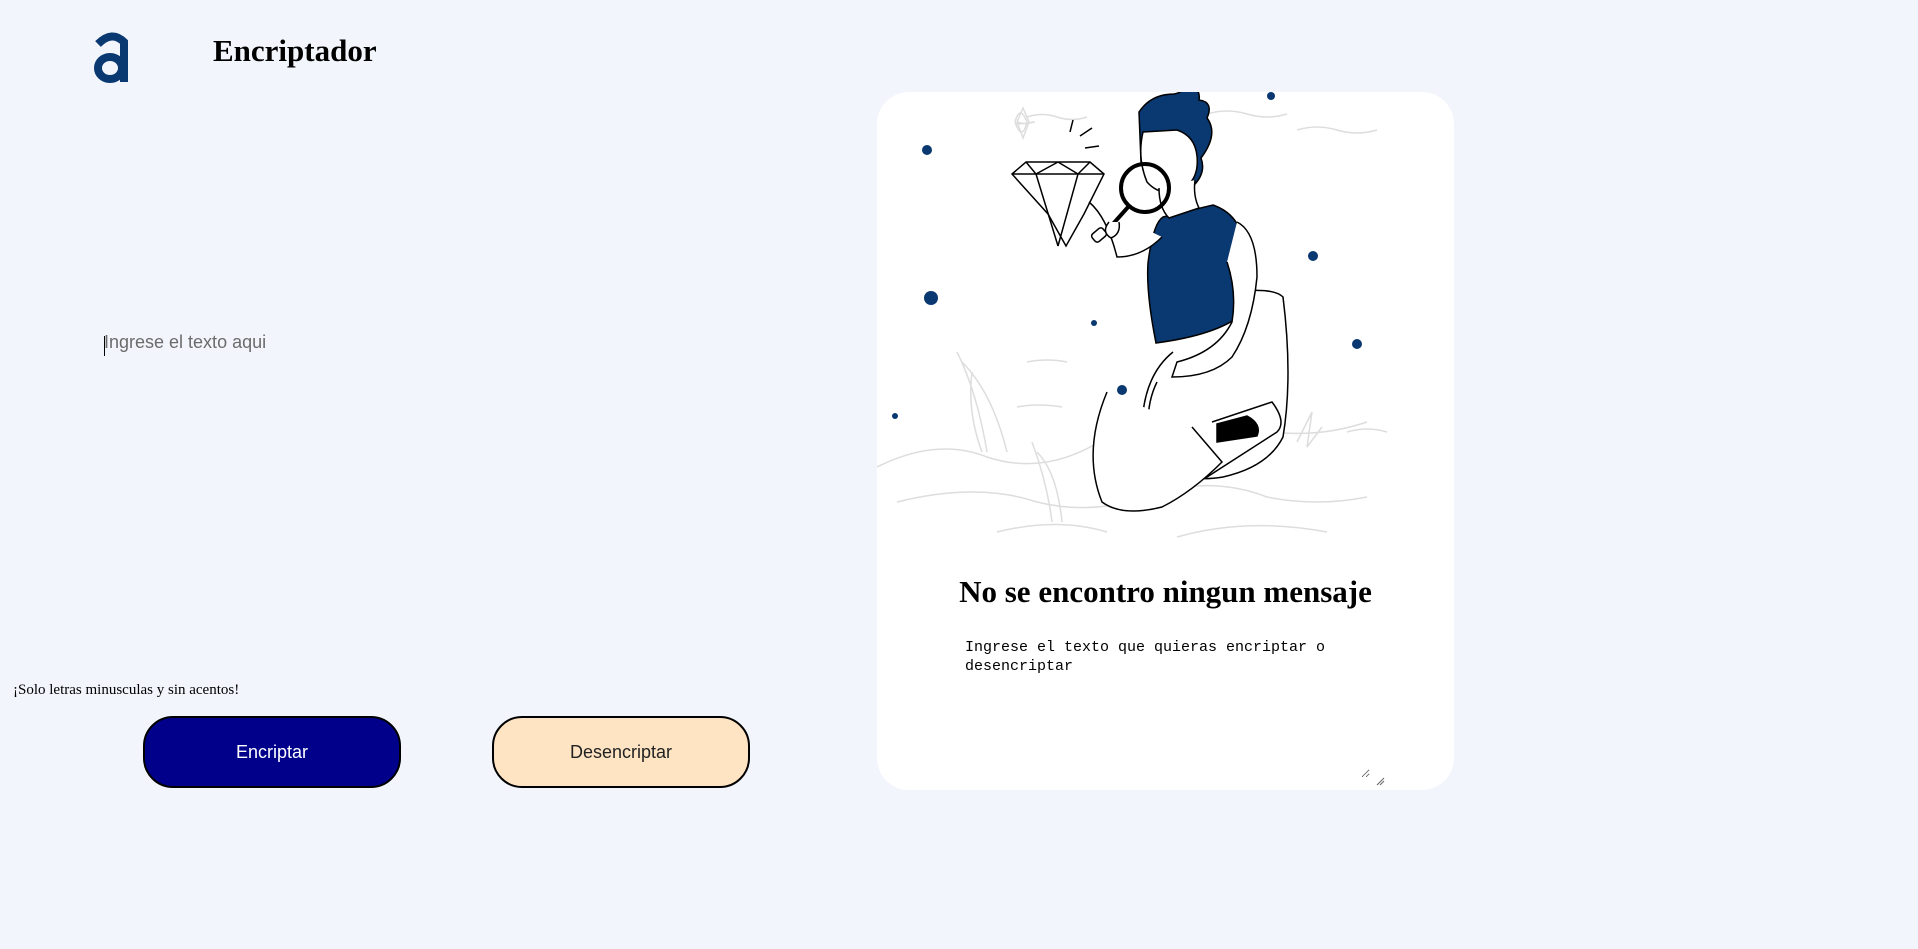 Image resolution: width=1918 pixels, height=949 pixels. Describe the element at coordinates (1380, 781) in the screenshot. I see `resize-handle-icon` at that location.